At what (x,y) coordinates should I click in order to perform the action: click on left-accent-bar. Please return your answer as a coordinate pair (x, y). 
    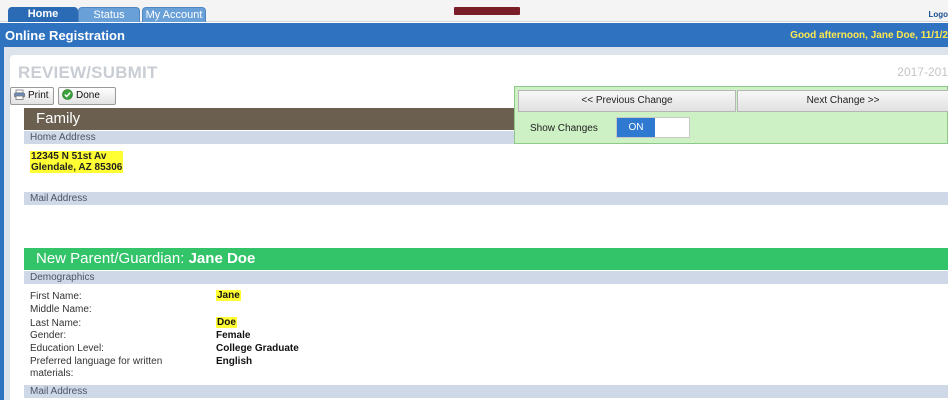
    Looking at the image, I should click on (2, 223).